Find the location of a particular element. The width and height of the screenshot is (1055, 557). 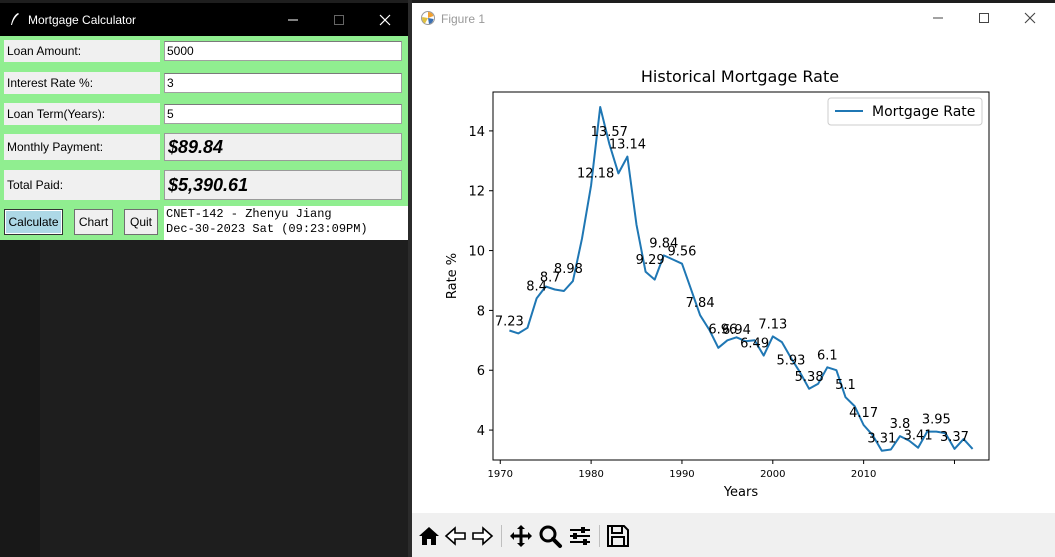

legend-label: Mortgage Rate is located at coordinates (923, 112).